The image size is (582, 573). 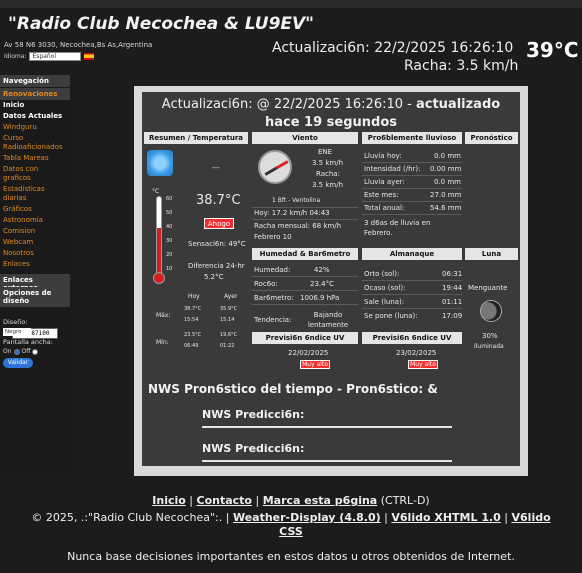 I want to click on pressure-trend-label: Tendencia:, so click(x=273, y=320).